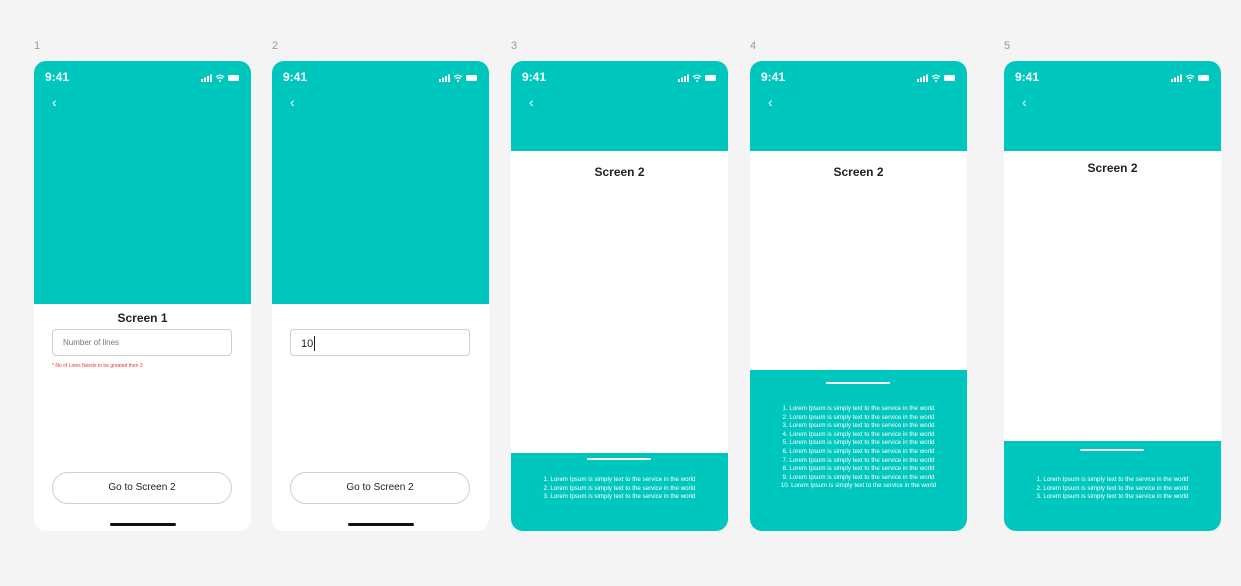  Describe the element at coordinates (142, 318) in the screenshot. I see `screen-title: Screen 1` at that location.